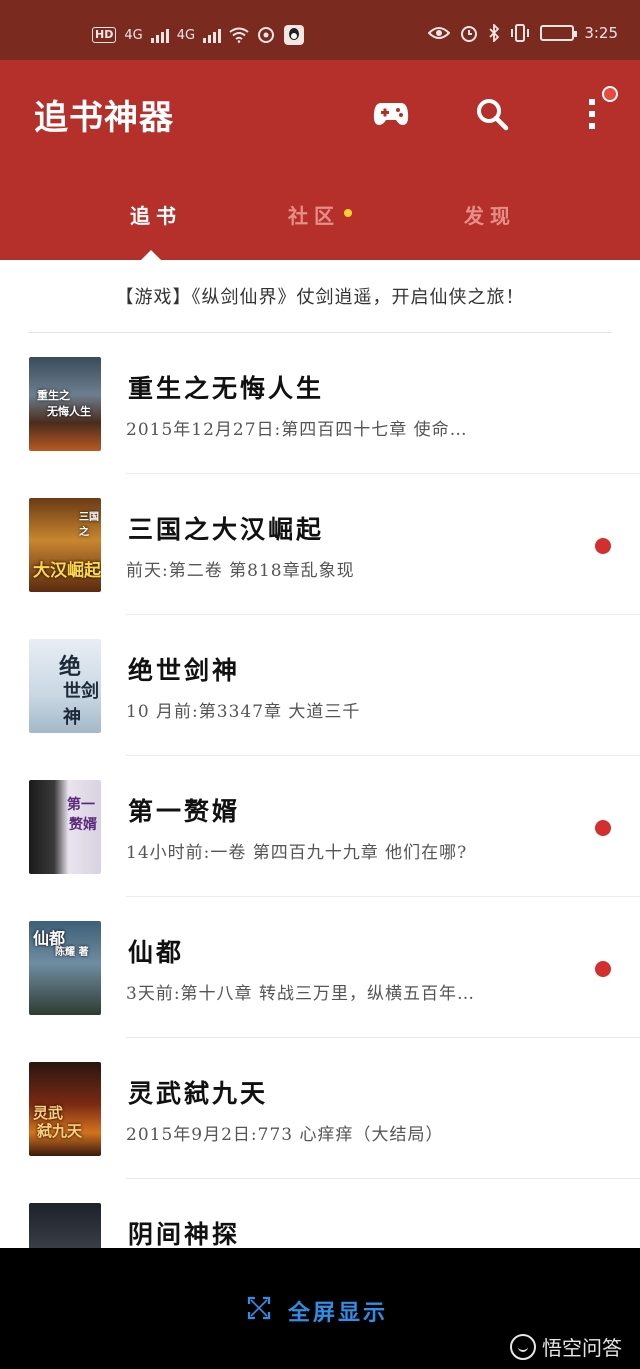 Image resolution: width=640 pixels, height=1369 pixels. What do you see at coordinates (320, 826) in the screenshot?
I see `list-item: 第一 赘婿 第一赘婿 14小时前:一卷 第四百九十九章 他们在哪?` at bounding box center [320, 826].